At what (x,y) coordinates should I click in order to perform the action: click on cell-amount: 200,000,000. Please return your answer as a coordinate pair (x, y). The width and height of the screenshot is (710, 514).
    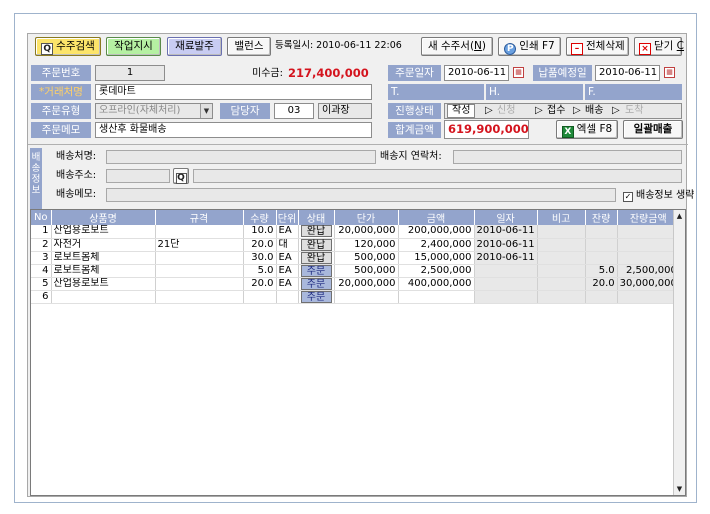
    Looking at the image, I should click on (436, 232).